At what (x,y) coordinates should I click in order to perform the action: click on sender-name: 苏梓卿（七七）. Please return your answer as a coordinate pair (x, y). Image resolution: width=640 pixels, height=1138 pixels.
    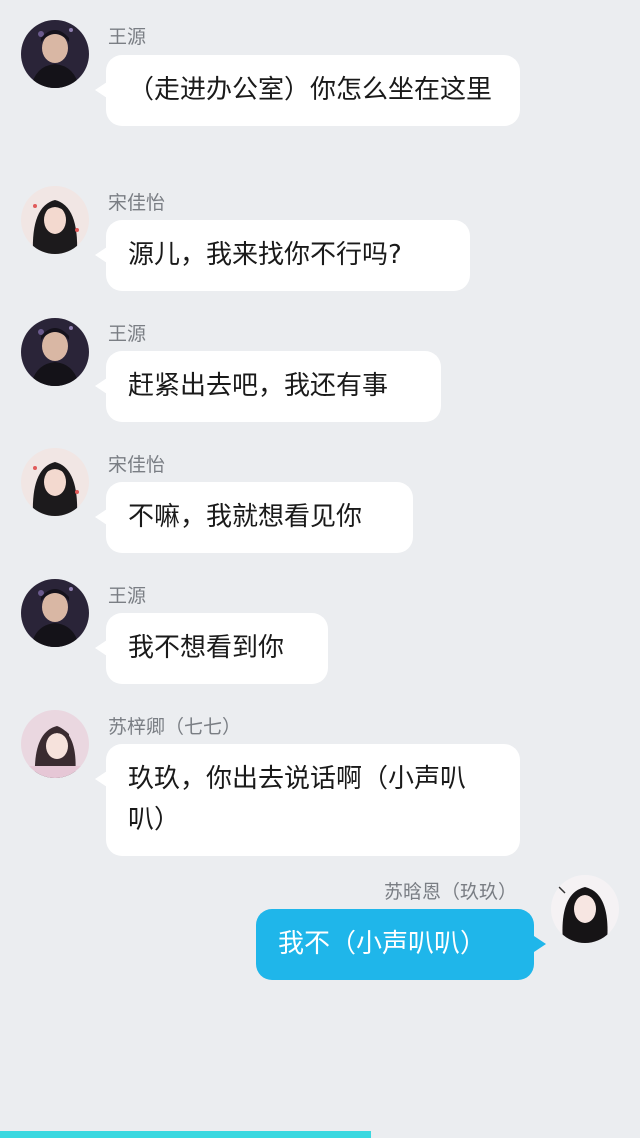
    Looking at the image, I should click on (175, 727).